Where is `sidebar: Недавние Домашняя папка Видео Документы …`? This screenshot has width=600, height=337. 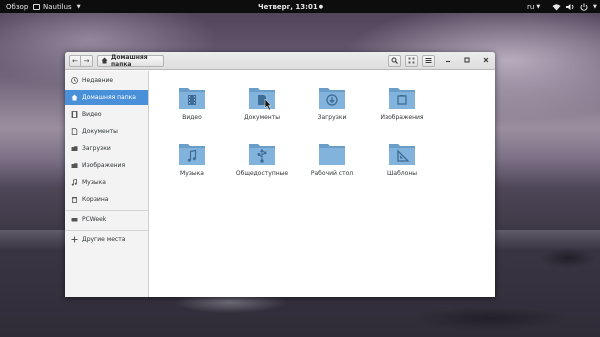
sidebar: Недавние Домашняя папка Видео Документы … is located at coordinates (107, 184).